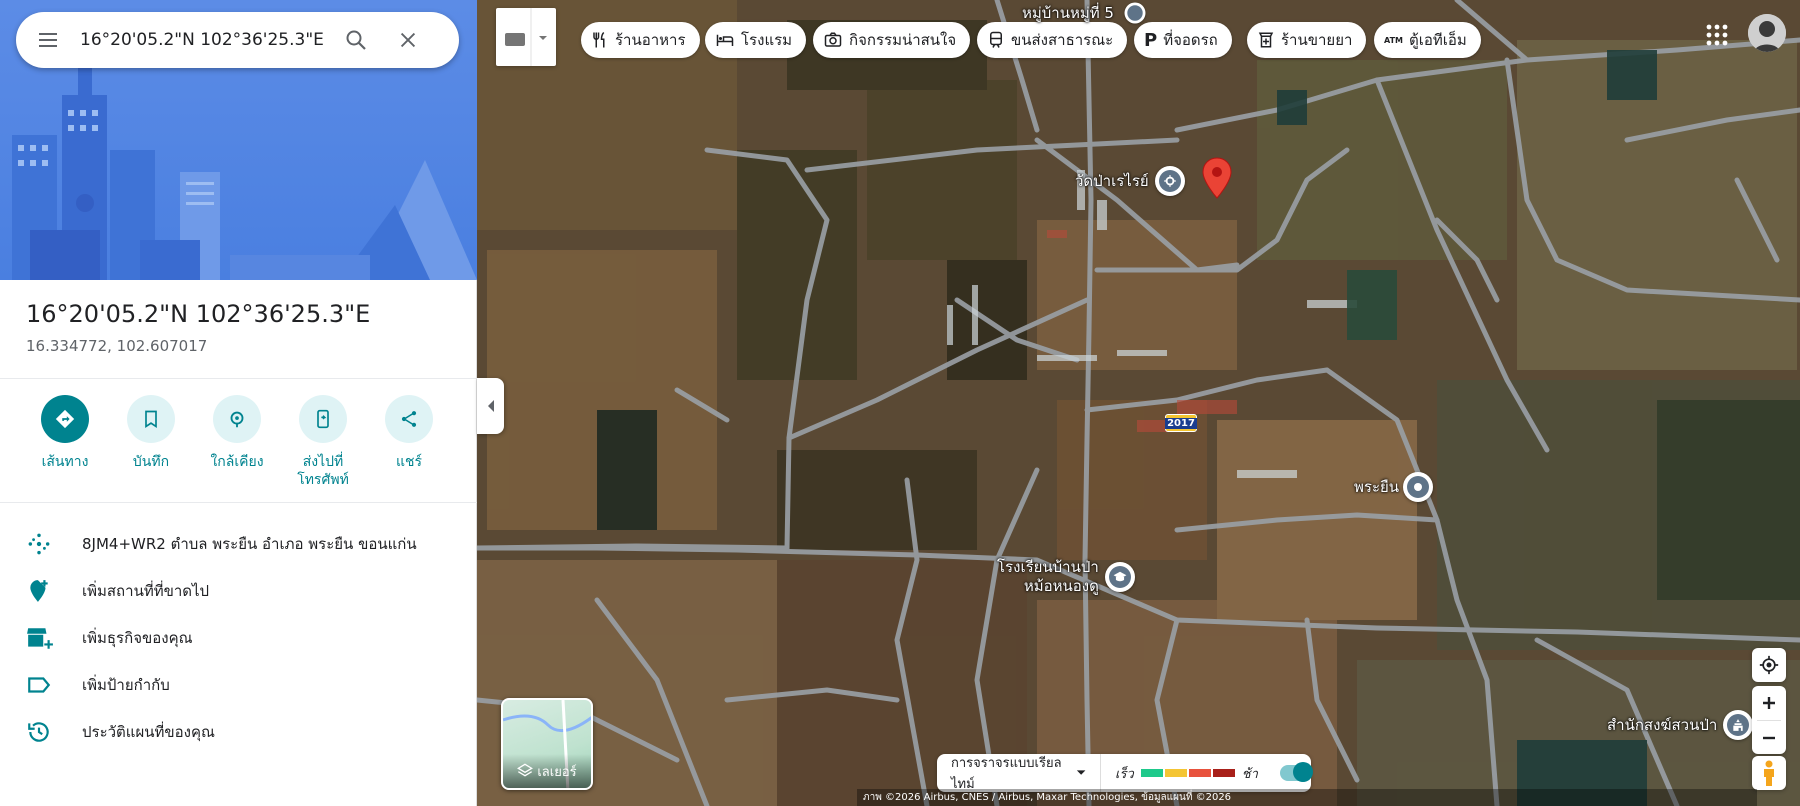 The width and height of the screenshot is (1800, 806). What do you see at coordinates (238, 590) in the screenshot?
I see `add-place-row: เพิ่มสถานที่ที่ขาดไป` at bounding box center [238, 590].